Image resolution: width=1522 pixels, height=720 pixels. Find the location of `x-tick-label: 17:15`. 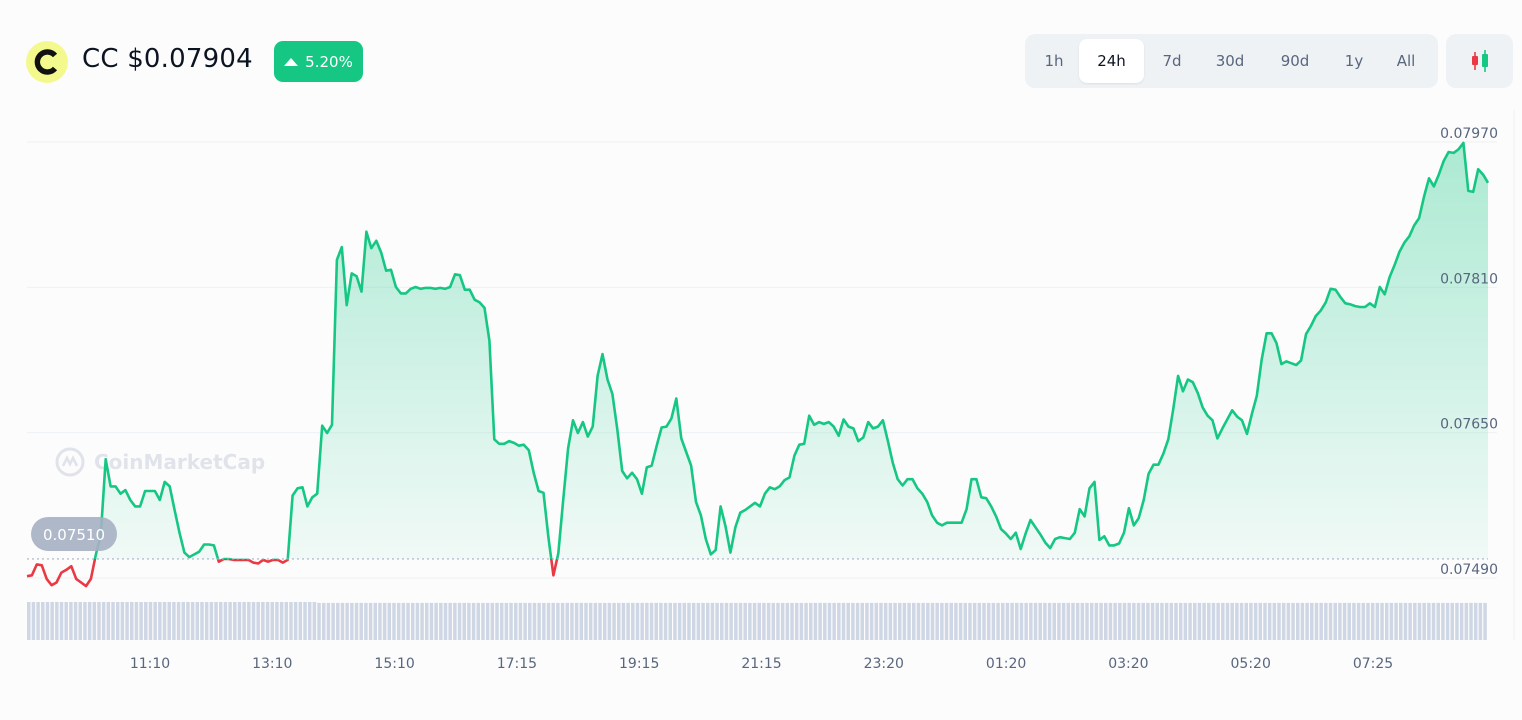

x-tick-label: 17:15 is located at coordinates (517, 664).